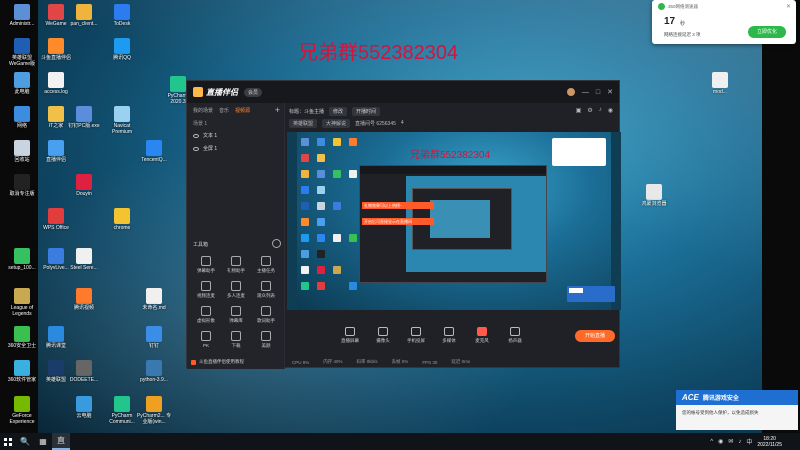 The image size is (800, 450). Describe the element at coordinates (22, 151) in the screenshot. I see `desktop-icon: 回收站` at that location.